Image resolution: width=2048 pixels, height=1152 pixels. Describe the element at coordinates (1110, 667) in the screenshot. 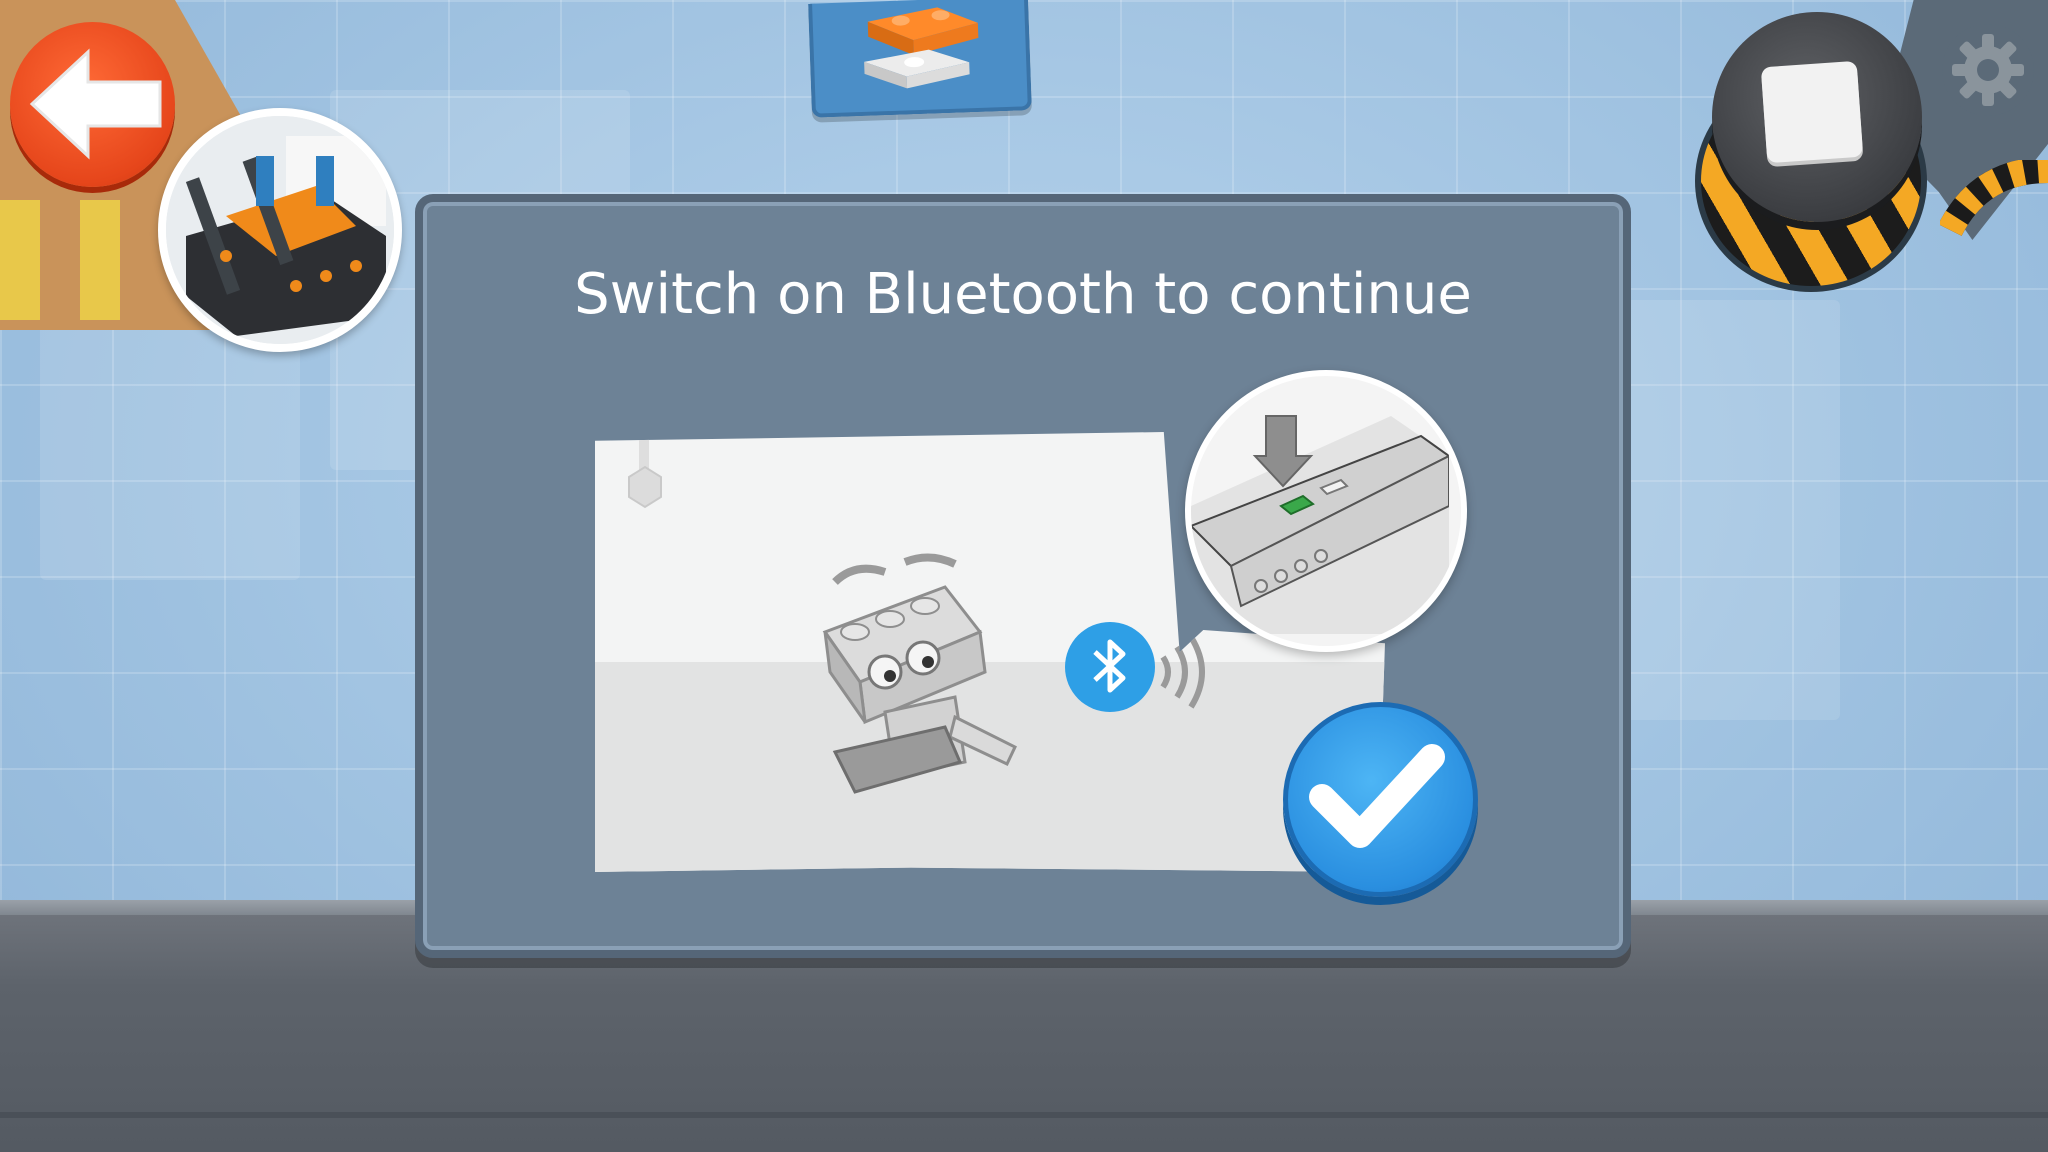

I see `bluetooth-icon` at that location.